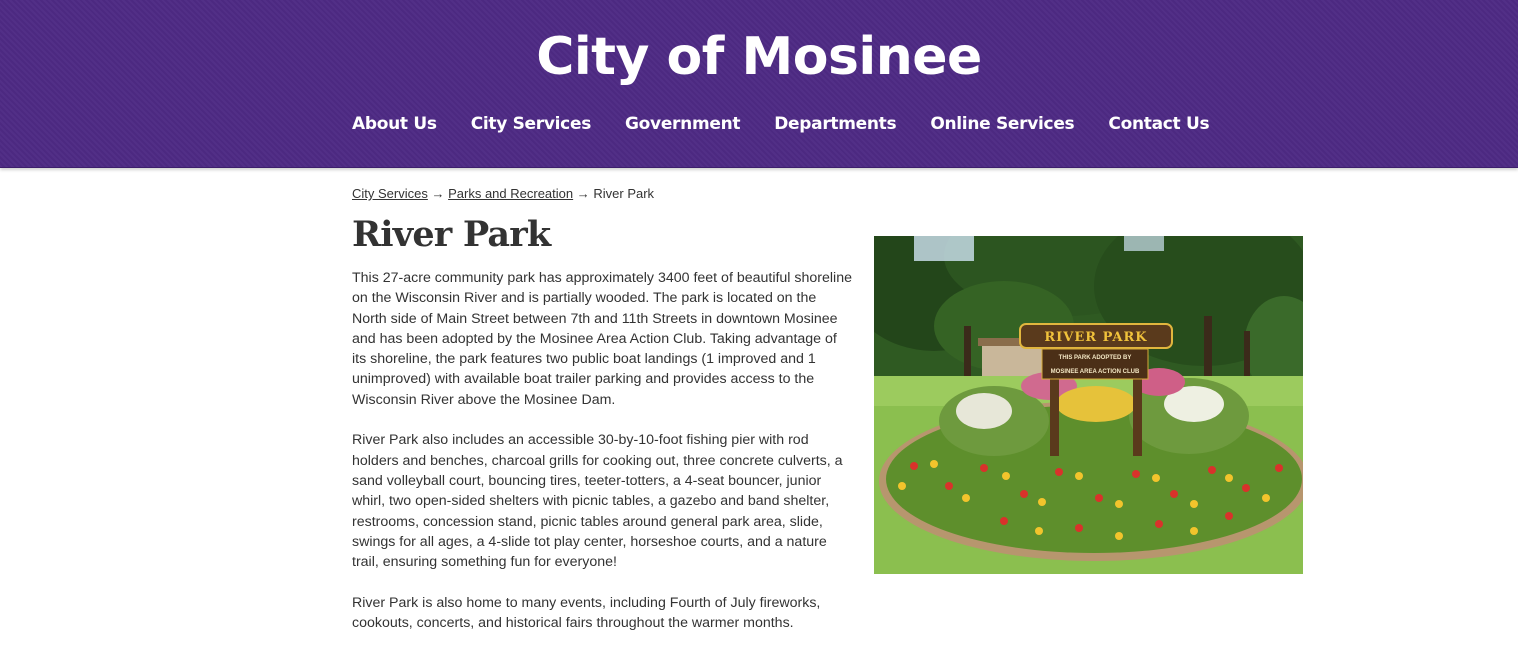 The width and height of the screenshot is (1518, 654). Describe the element at coordinates (1095, 372) in the screenshot. I see `sign-club-line: MOSINEE AREA ACTION CLUB` at that location.